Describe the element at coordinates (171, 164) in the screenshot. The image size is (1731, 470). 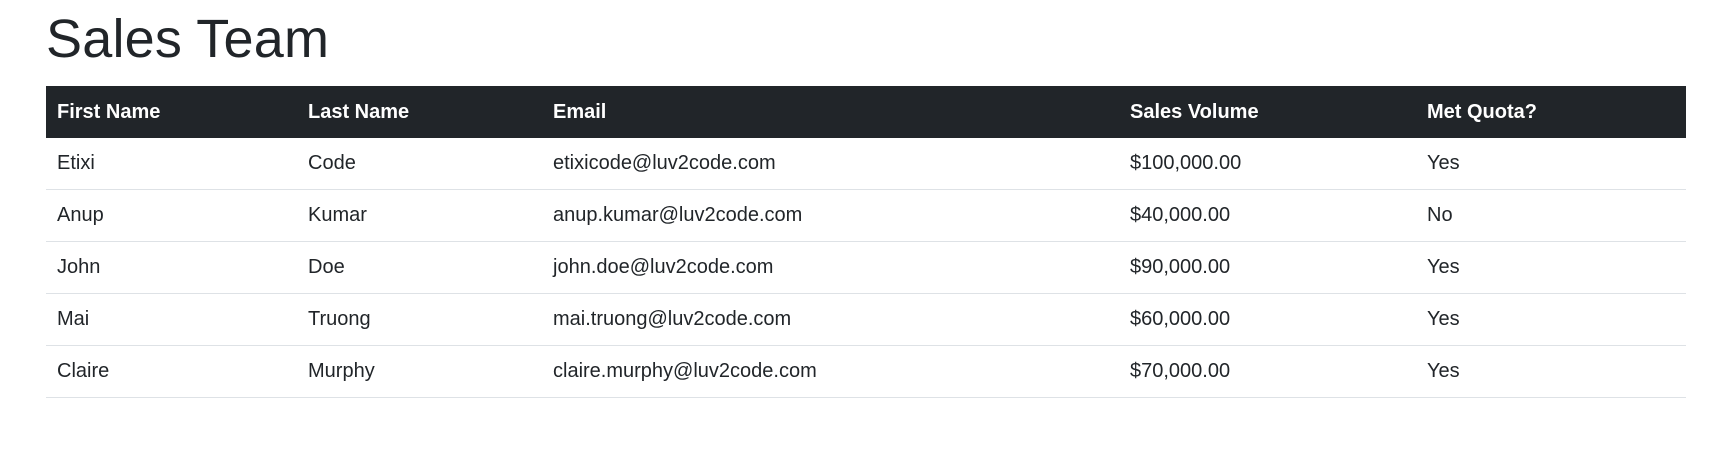
I see `cell-first-name: Etixi` at that location.